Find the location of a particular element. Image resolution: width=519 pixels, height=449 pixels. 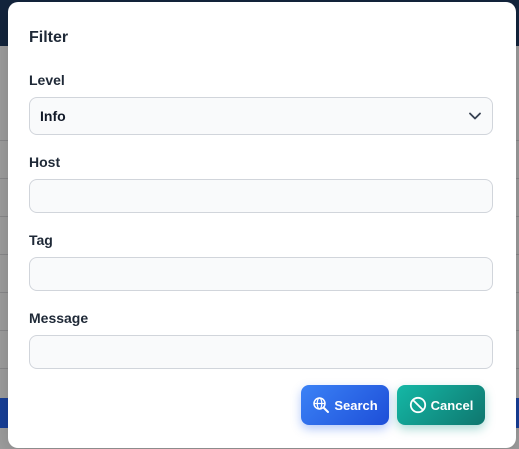

search-button-label: Search is located at coordinates (356, 405).